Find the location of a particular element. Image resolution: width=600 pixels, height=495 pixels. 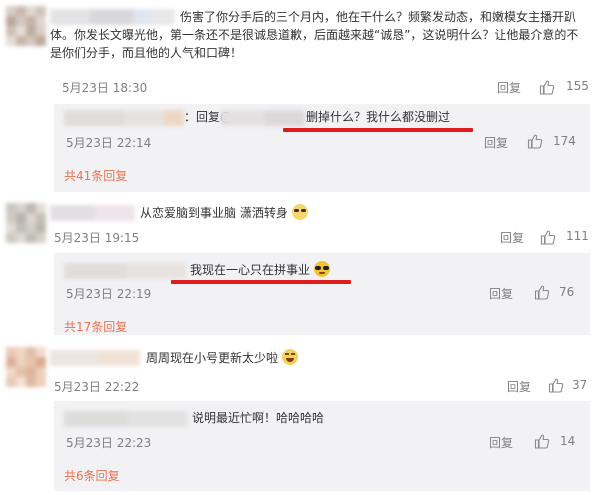

like-count: 155 is located at coordinates (577, 86).